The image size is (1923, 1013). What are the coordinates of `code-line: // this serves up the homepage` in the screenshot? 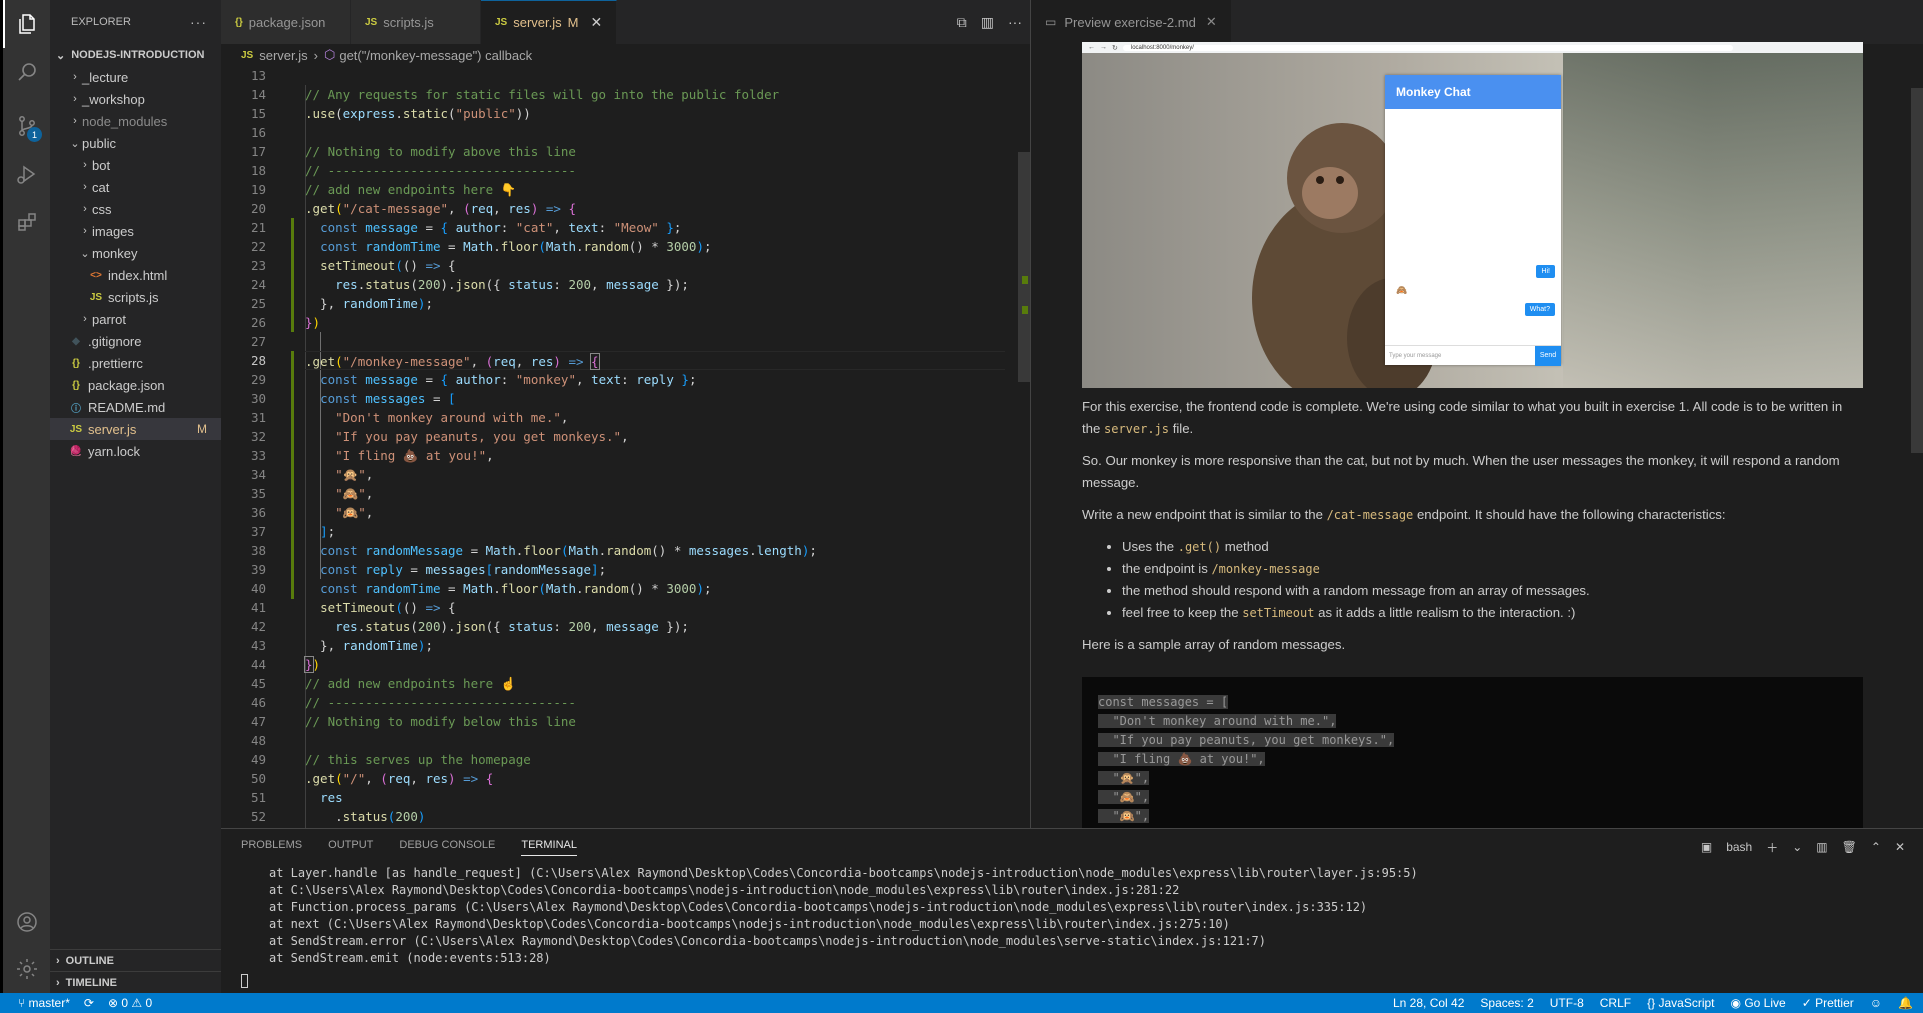 It's located at (655, 759).